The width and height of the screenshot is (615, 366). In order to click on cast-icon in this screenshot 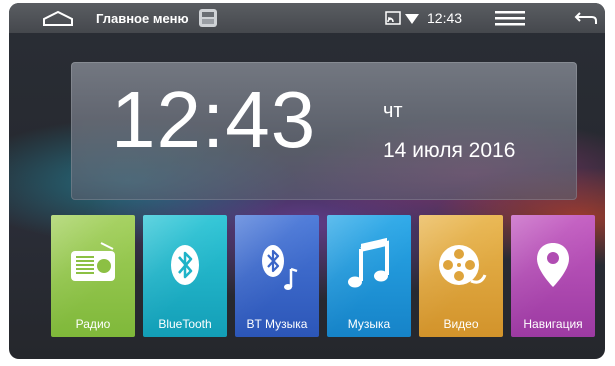, I will do `click(393, 18)`.